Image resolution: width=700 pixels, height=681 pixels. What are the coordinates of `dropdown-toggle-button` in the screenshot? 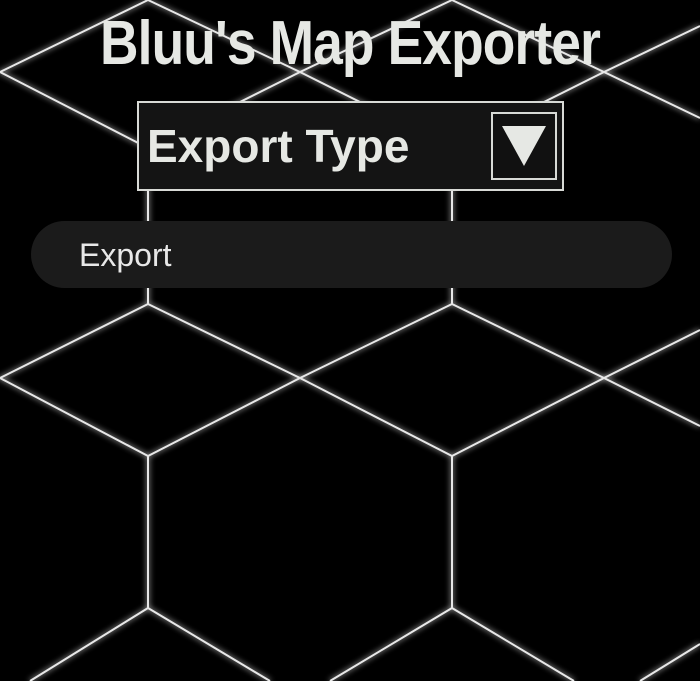 It's located at (524, 146).